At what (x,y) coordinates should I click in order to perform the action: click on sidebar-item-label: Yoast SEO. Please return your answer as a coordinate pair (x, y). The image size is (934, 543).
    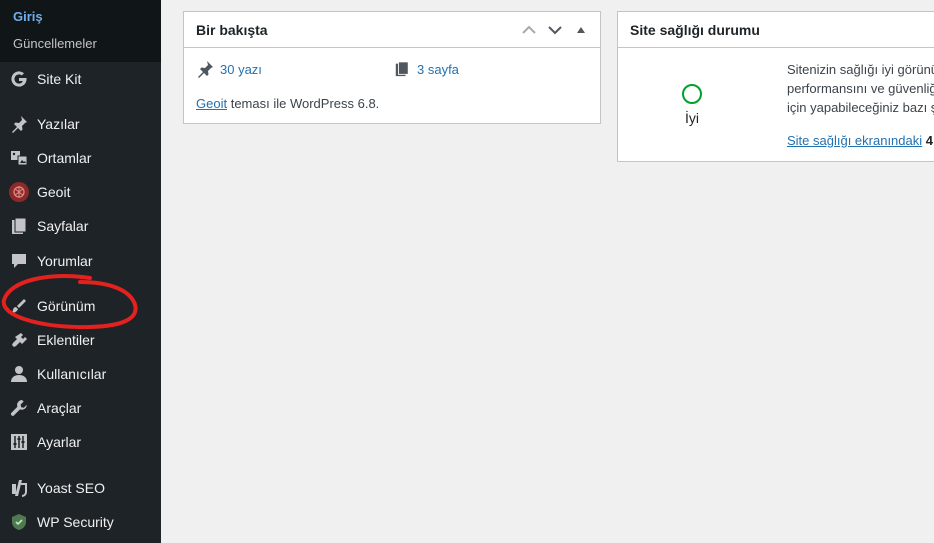
    Looking at the image, I should click on (71, 488).